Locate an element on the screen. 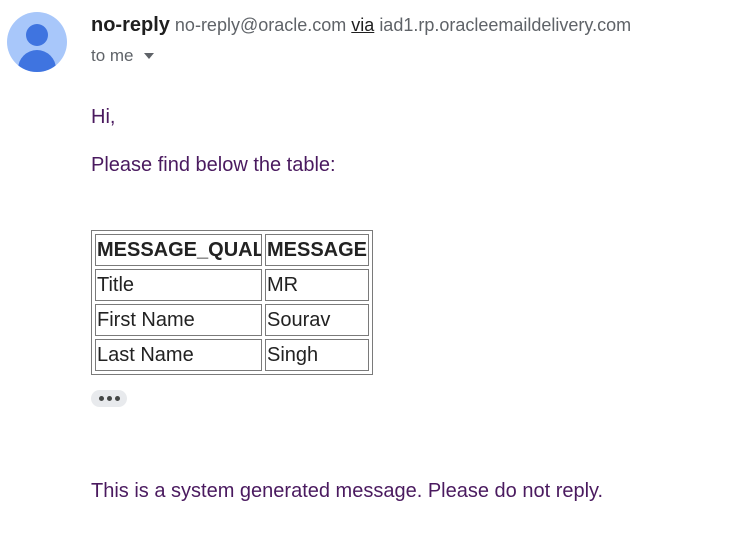 The image size is (747, 552). greeting-text: Hi, is located at coordinates (103, 117).